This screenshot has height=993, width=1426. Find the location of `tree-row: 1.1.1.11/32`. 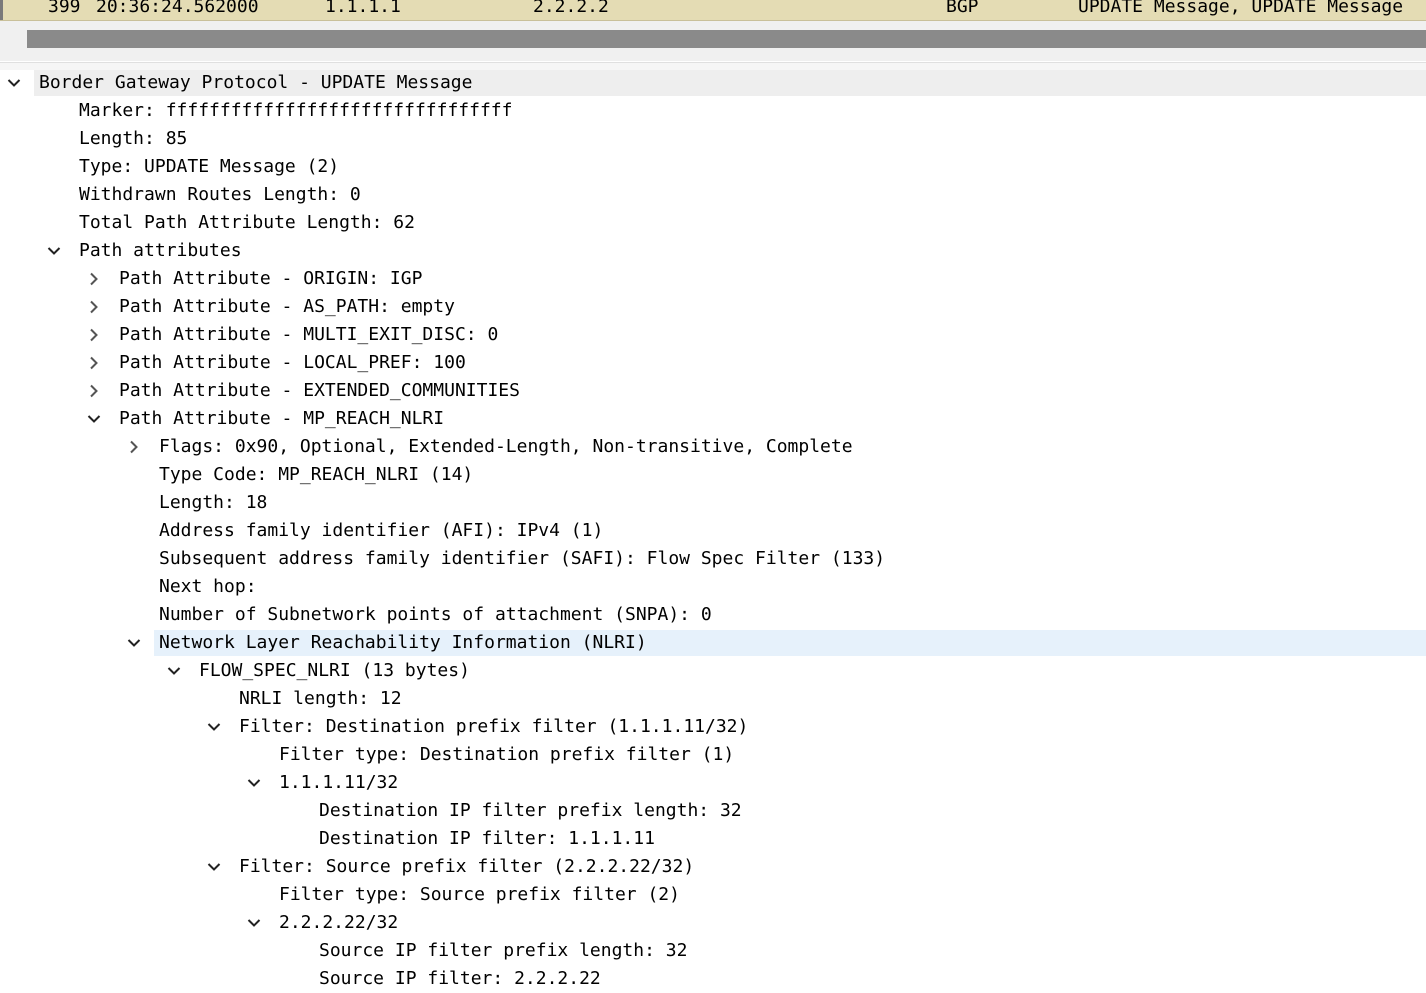

tree-row: 1.1.1.11/32 is located at coordinates (713, 783).